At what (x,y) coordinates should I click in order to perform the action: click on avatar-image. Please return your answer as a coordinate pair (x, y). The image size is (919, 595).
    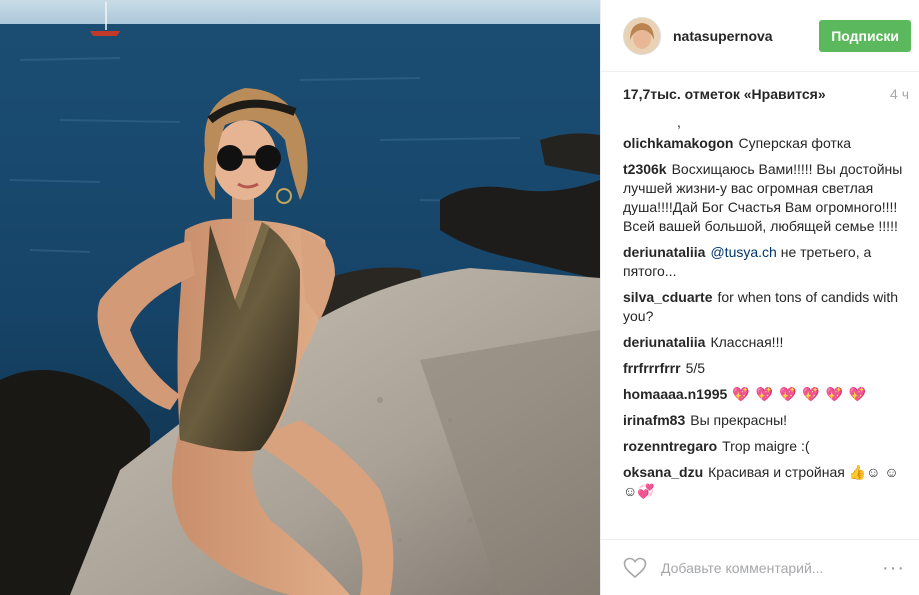
    Looking at the image, I should click on (642, 35).